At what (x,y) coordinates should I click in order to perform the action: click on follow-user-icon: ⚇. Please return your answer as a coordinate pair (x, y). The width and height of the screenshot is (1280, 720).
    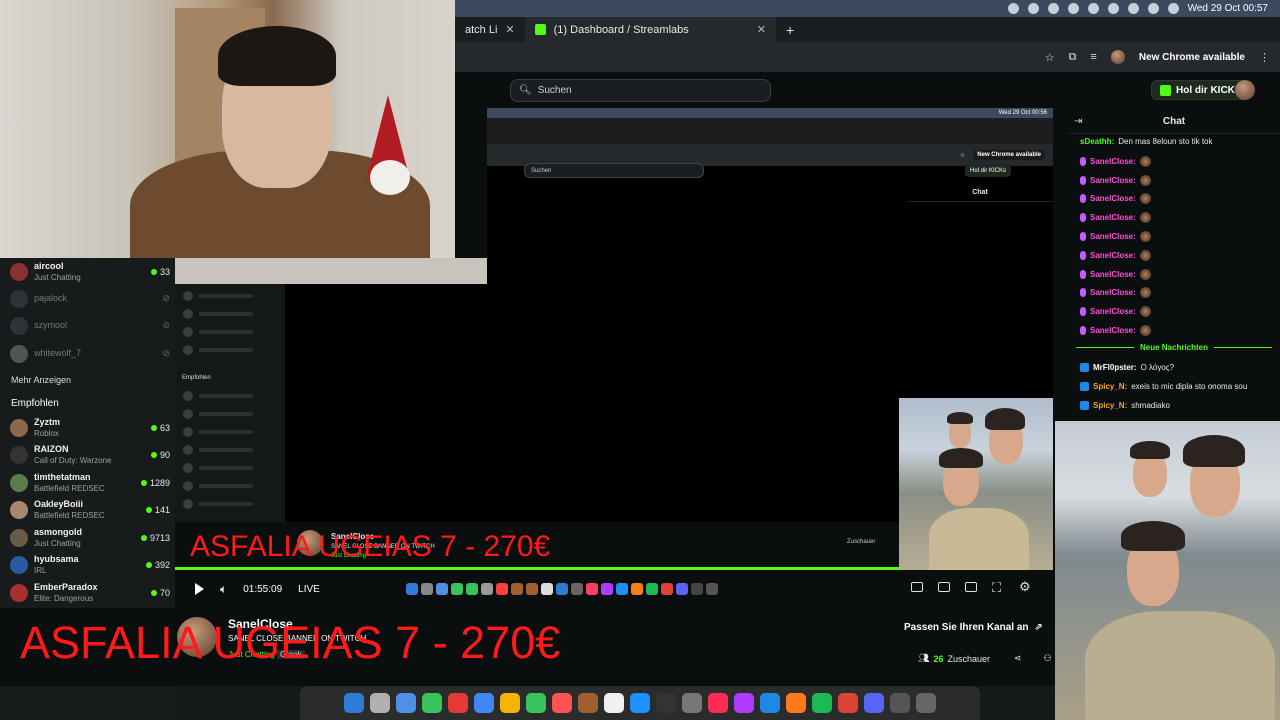
    Looking at the image, I should click on (1048, 658).